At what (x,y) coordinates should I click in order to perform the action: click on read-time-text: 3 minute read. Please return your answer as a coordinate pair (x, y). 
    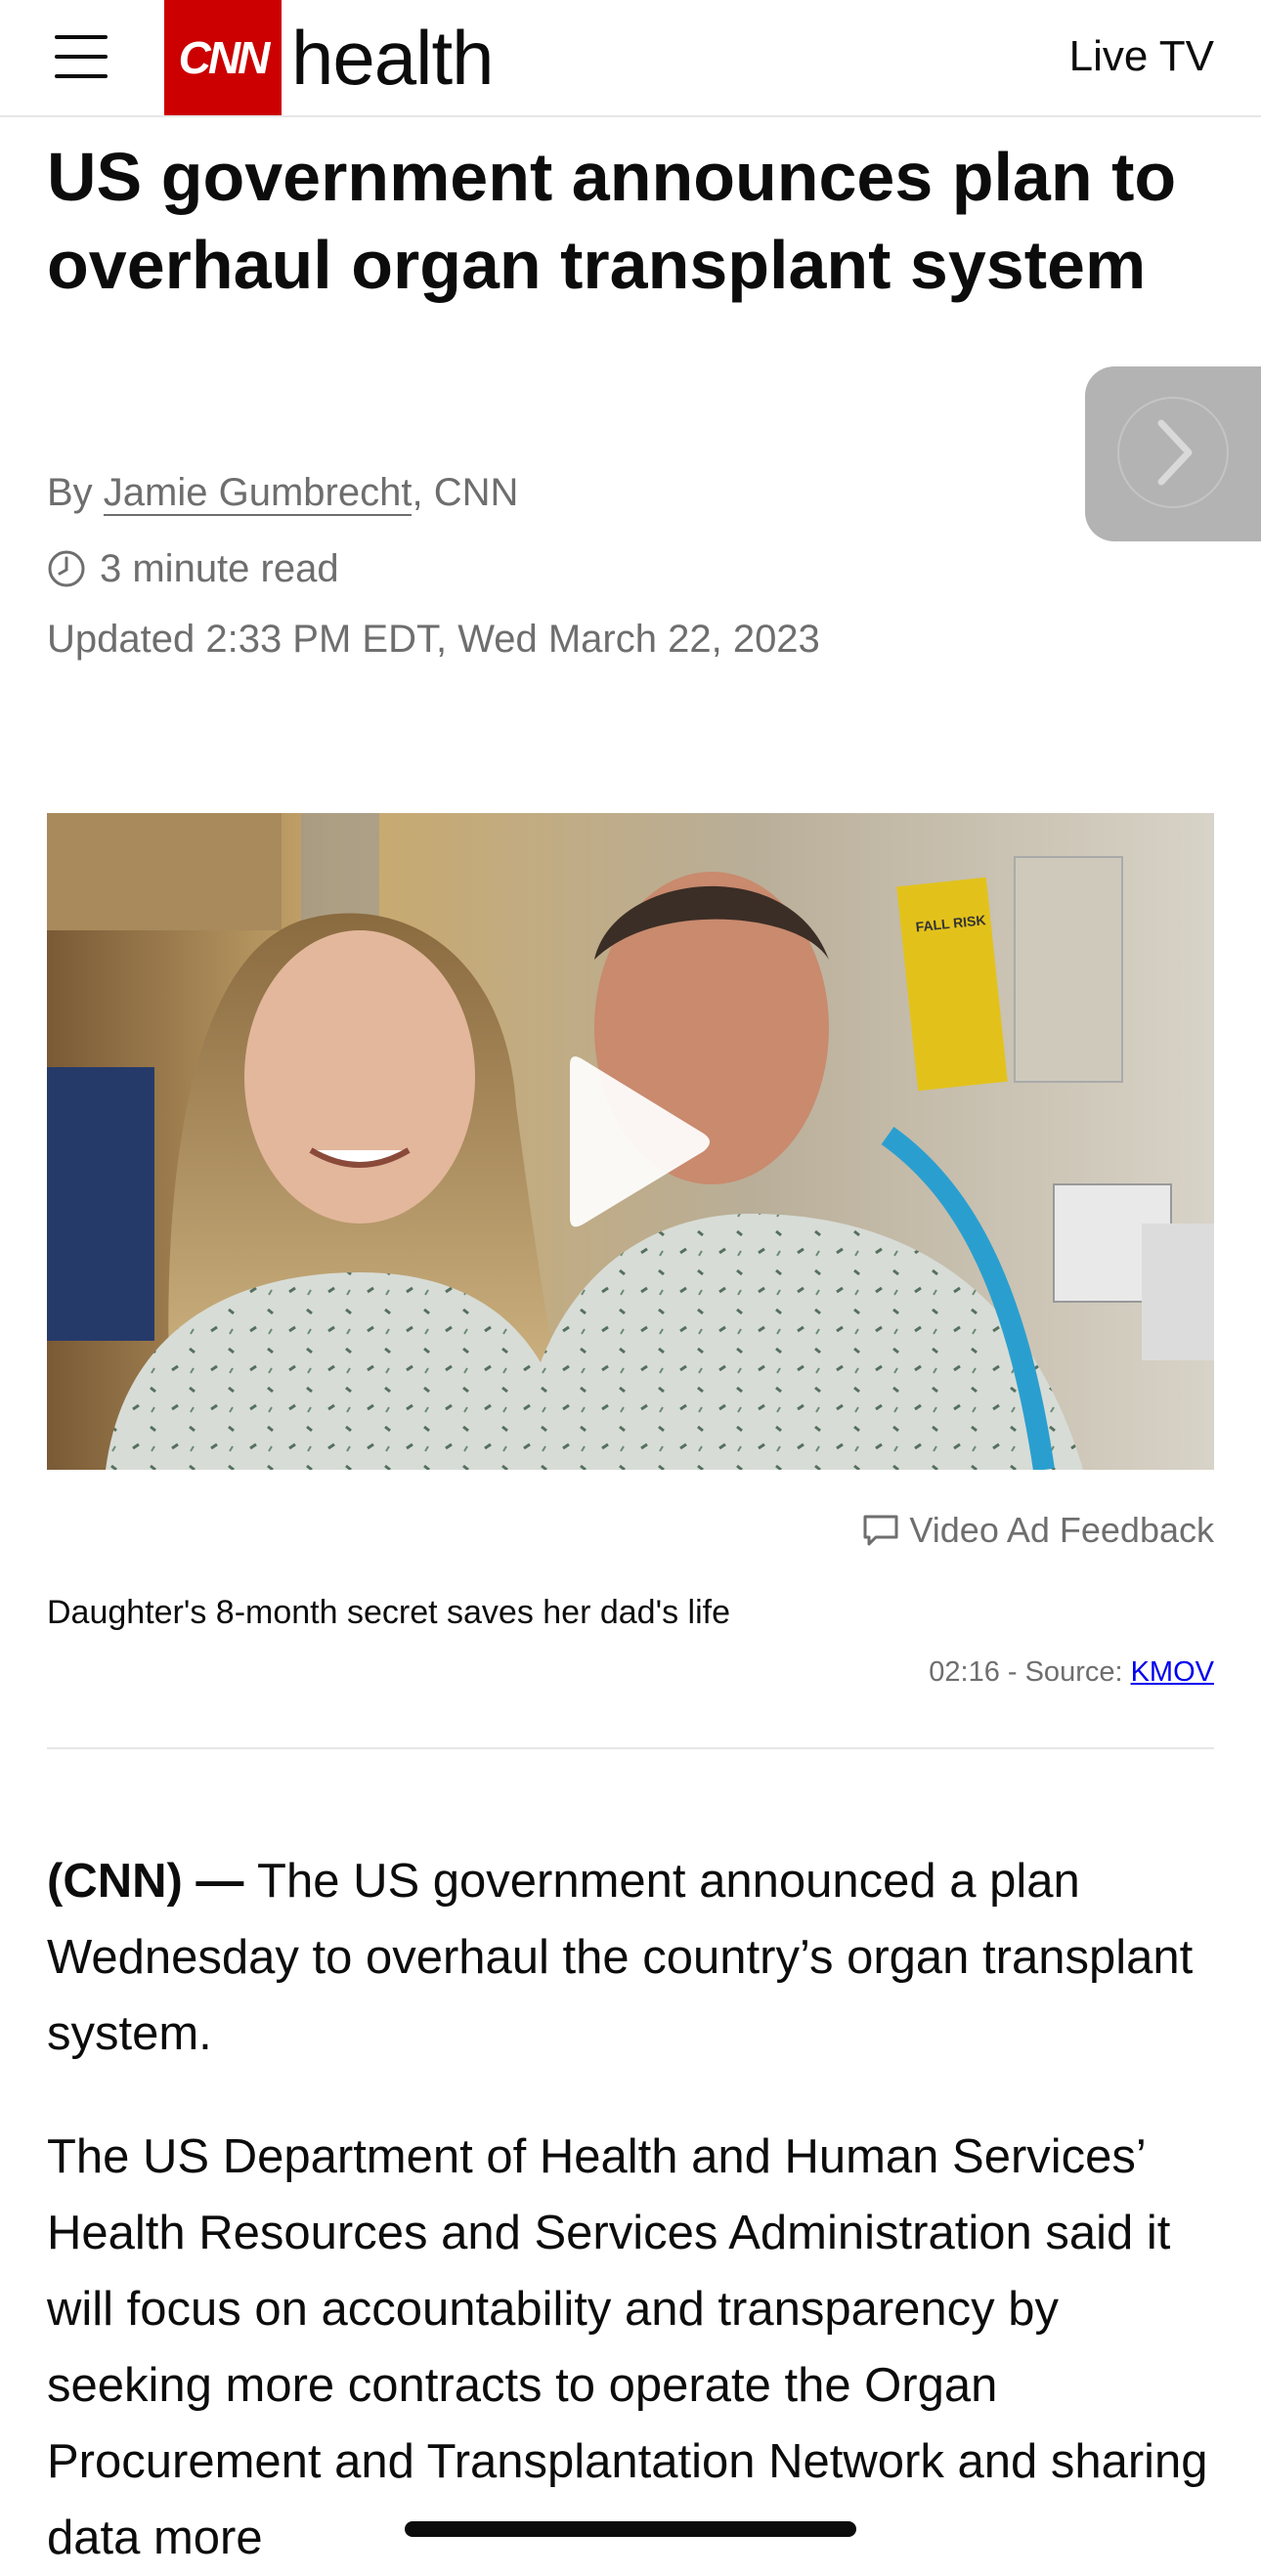
    Looking at the image, I should click on (219, 569).